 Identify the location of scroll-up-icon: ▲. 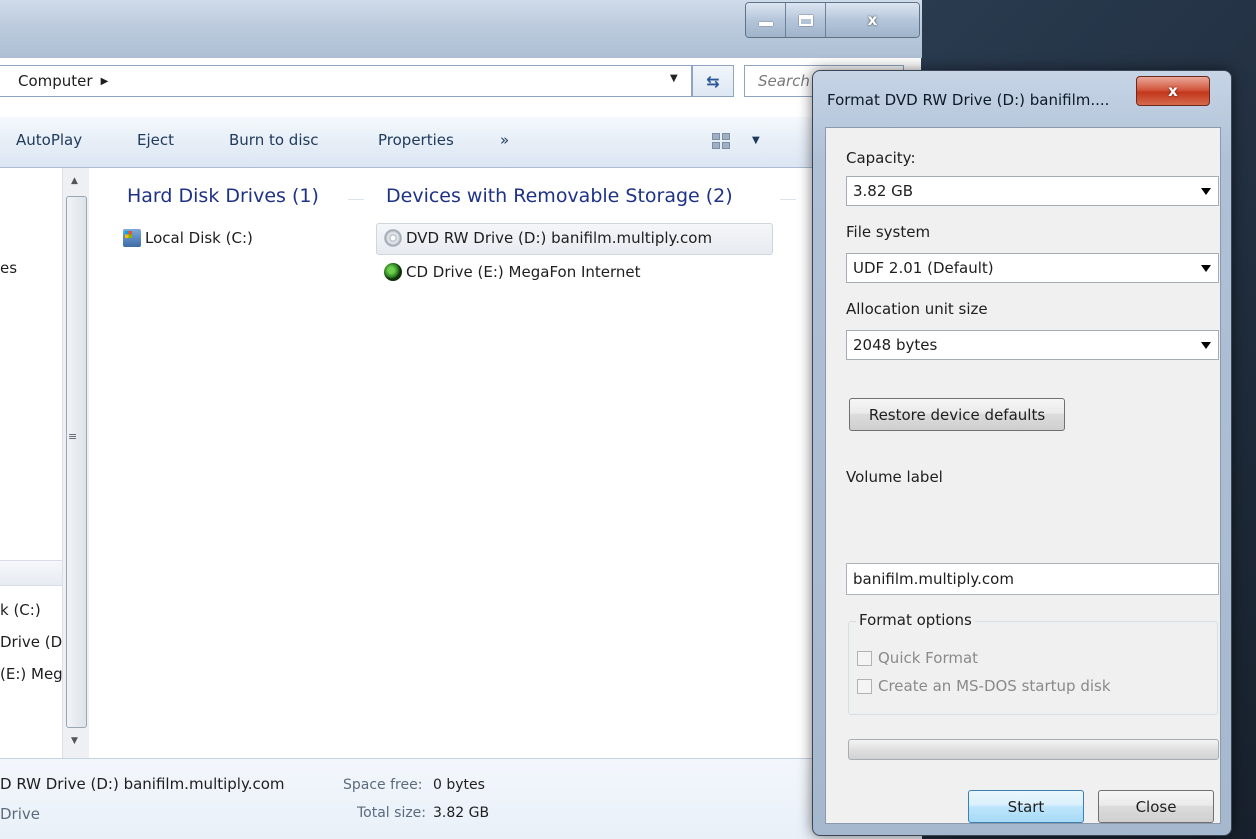
(74, 181).